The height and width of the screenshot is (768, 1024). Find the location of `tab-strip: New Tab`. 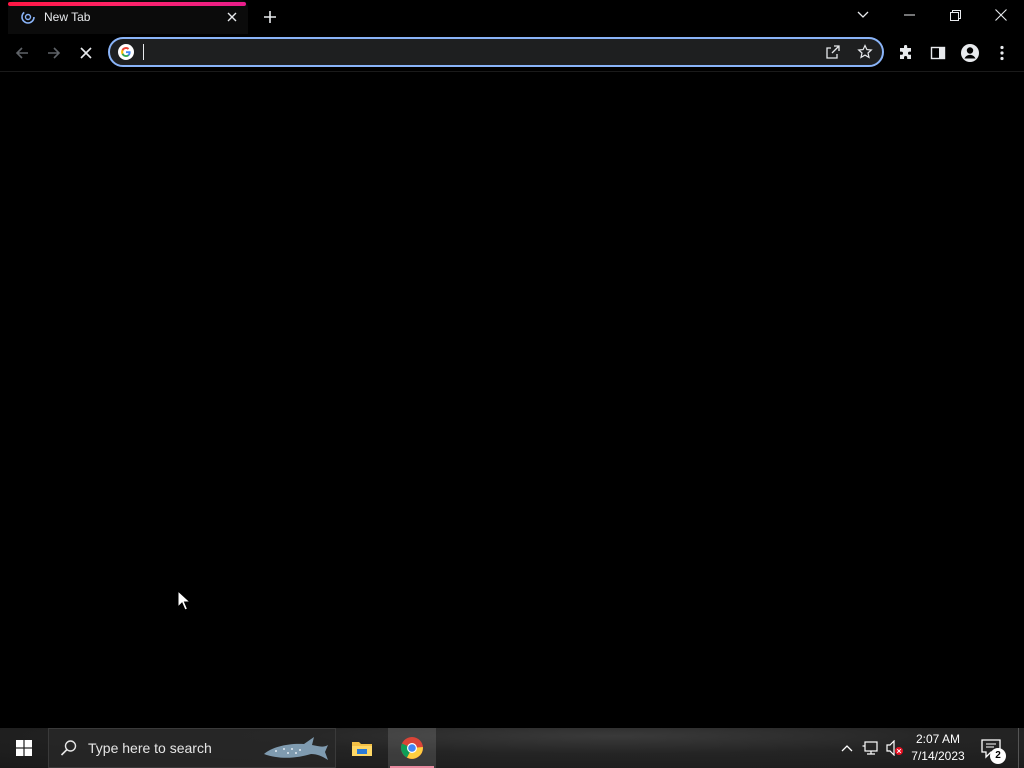

tab-strip: New Tab is located at coordinates (512, 17).